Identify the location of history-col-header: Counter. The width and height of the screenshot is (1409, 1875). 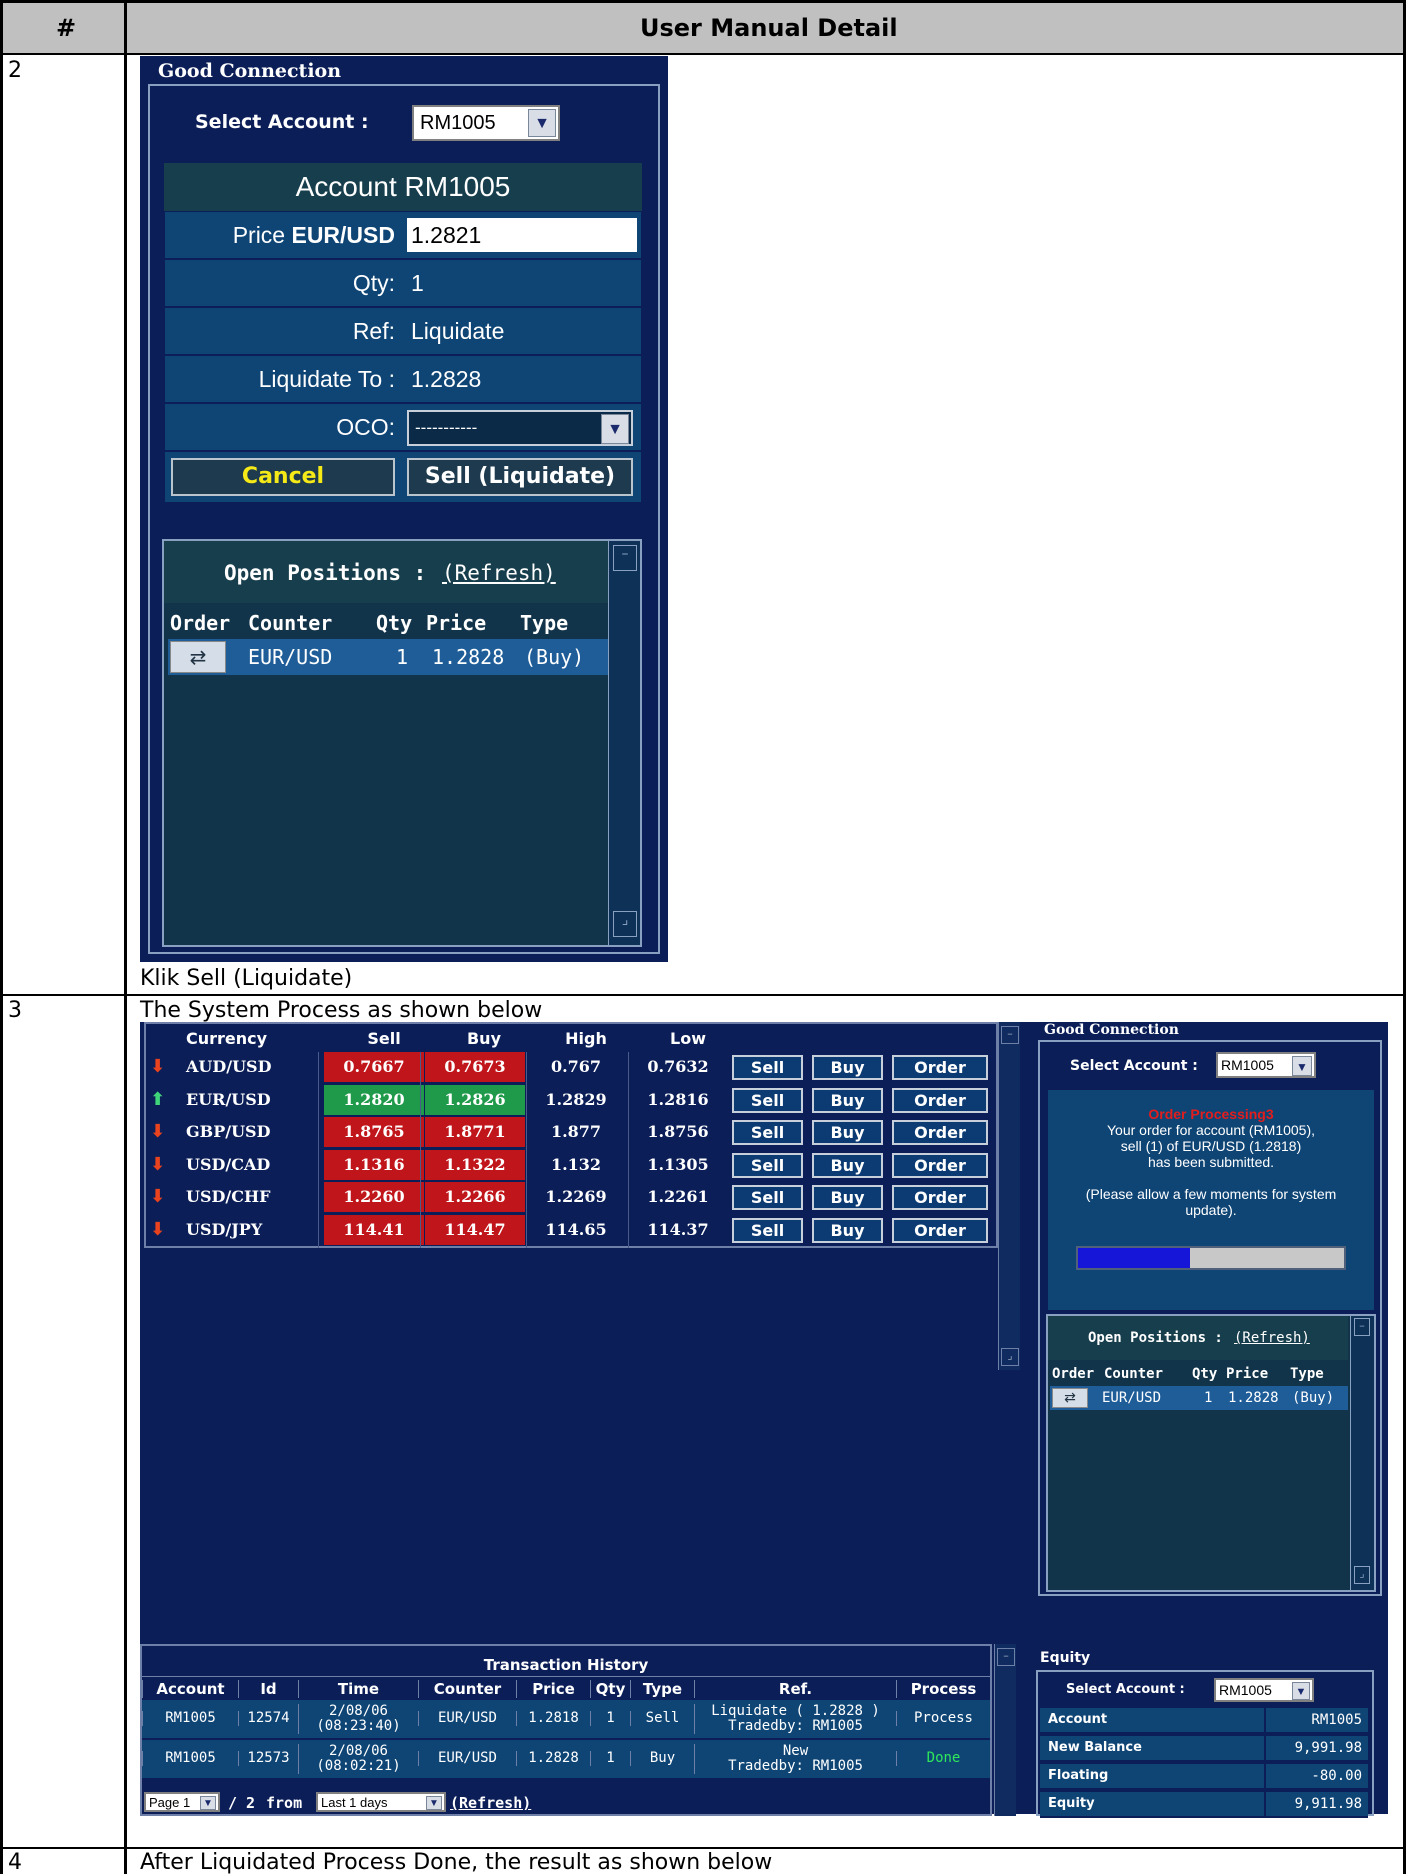
(467, 1689).